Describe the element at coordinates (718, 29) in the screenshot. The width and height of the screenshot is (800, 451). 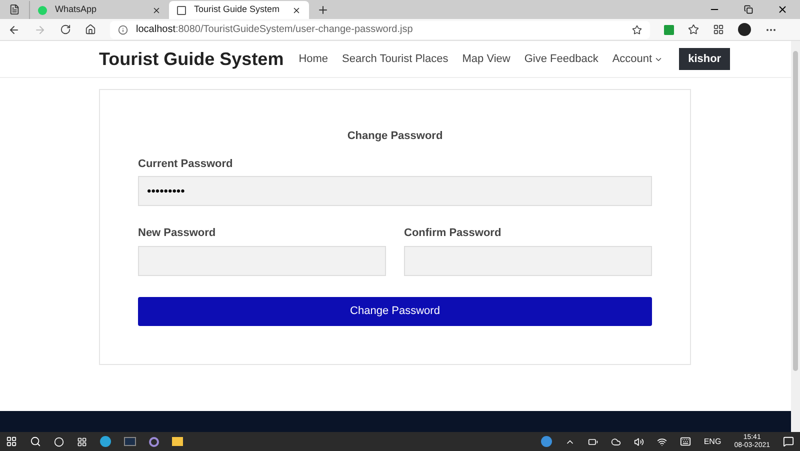
I see `collections-icon` at that location.